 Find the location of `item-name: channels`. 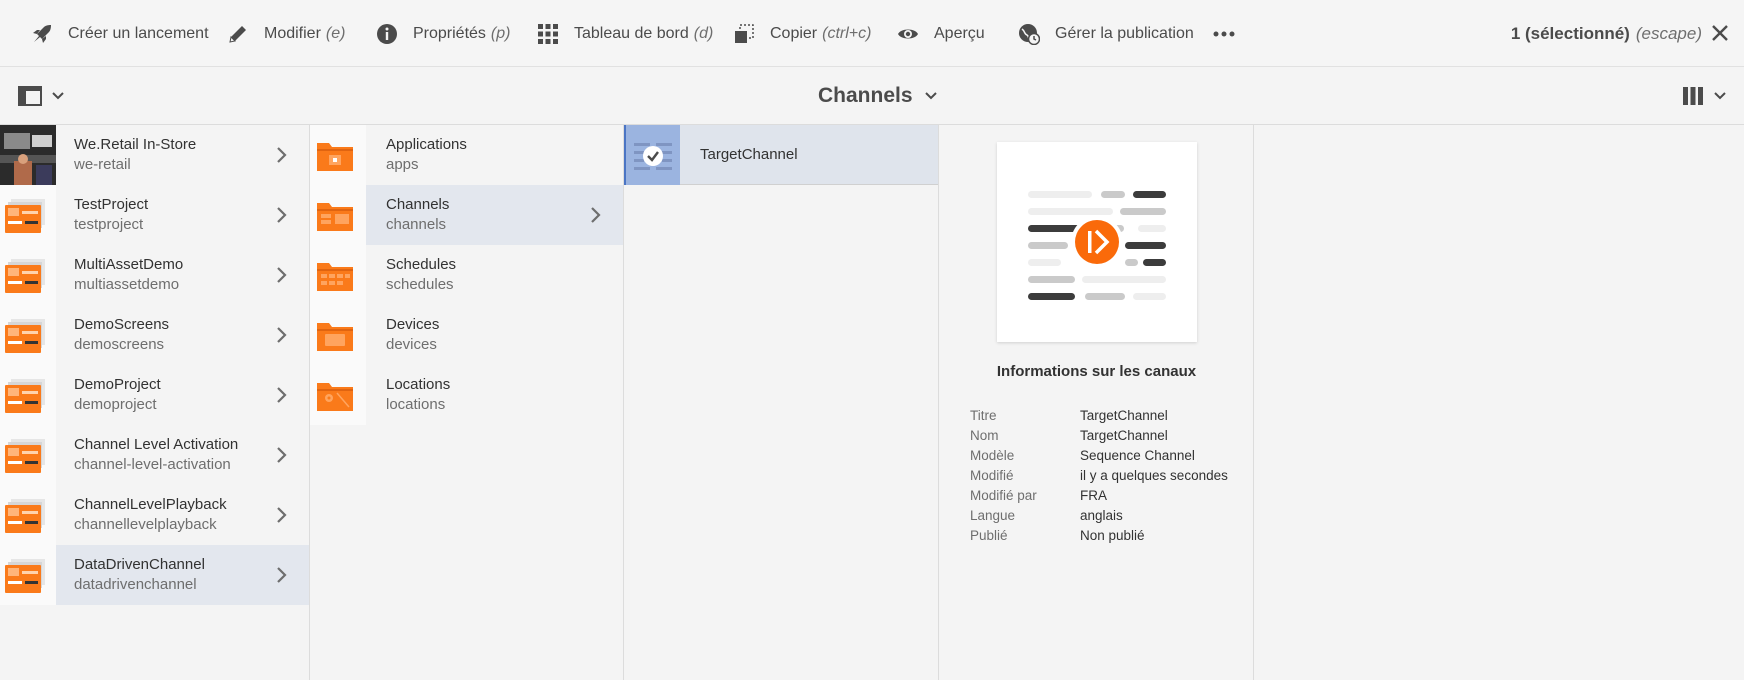

item-name: channels is located at coordinates (416, 224).